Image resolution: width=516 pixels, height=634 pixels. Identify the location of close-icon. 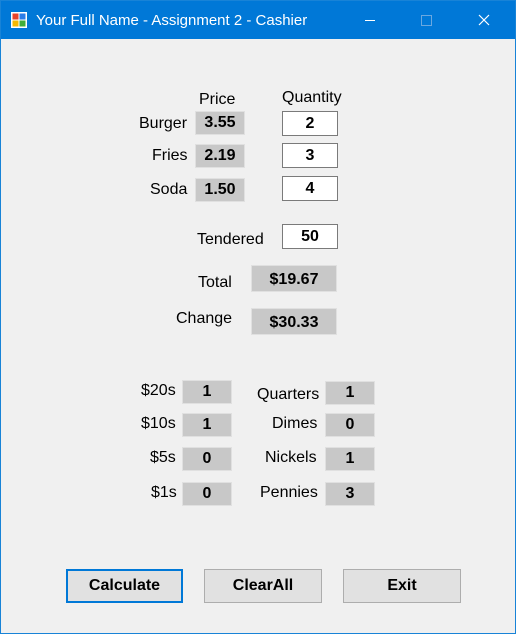
(484, 20).